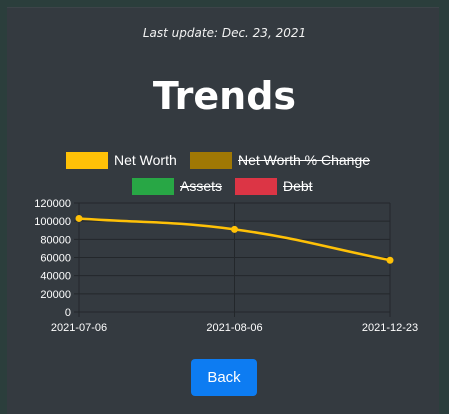 Image resolution: width=449 pixels, height=414 pixels. I want to click on y-tick-label: 80000, so click(55, 240).